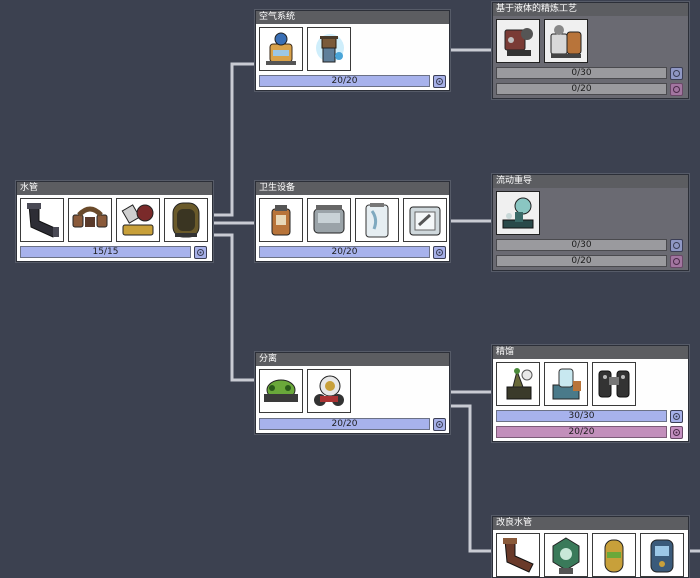  Describe the element at coordinates (42, 220) in the screenshot. I see `liquid-pipe-icon` at that location.